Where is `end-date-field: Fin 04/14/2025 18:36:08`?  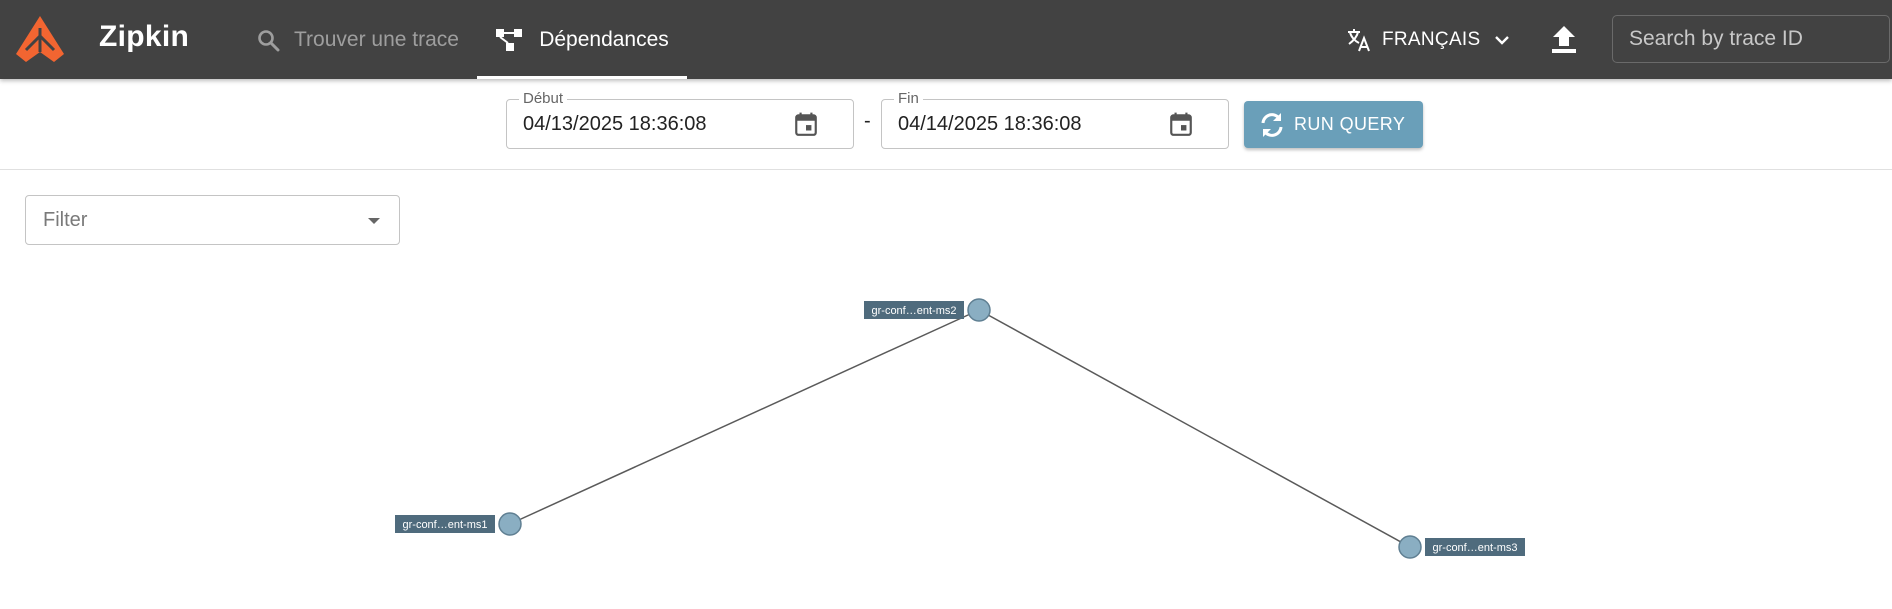
end-date-field: Fin 04/14/2025 18:36:08 is located at coordinates (1055, 119).